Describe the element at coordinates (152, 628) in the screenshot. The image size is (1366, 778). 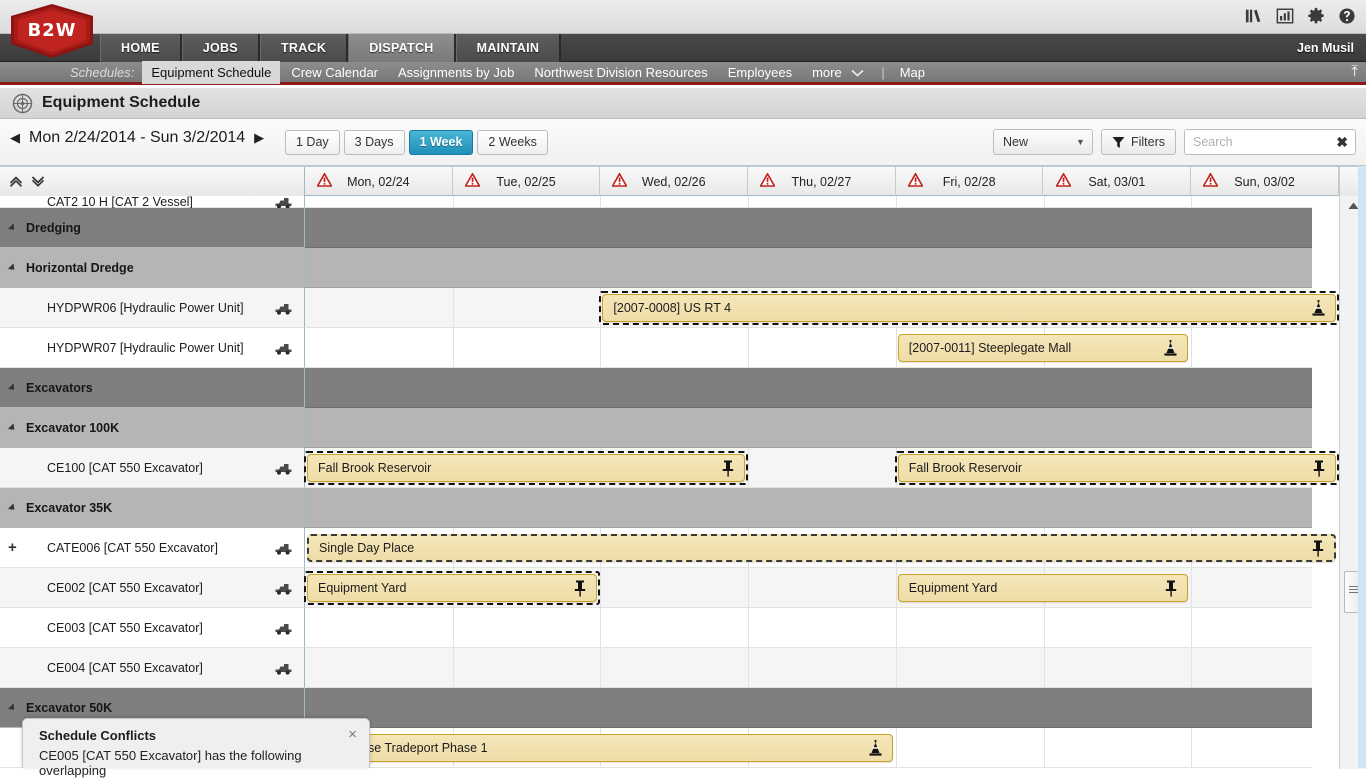
I see `row-label-cell: CE003 [CAT 550 Excavator]` at that location.